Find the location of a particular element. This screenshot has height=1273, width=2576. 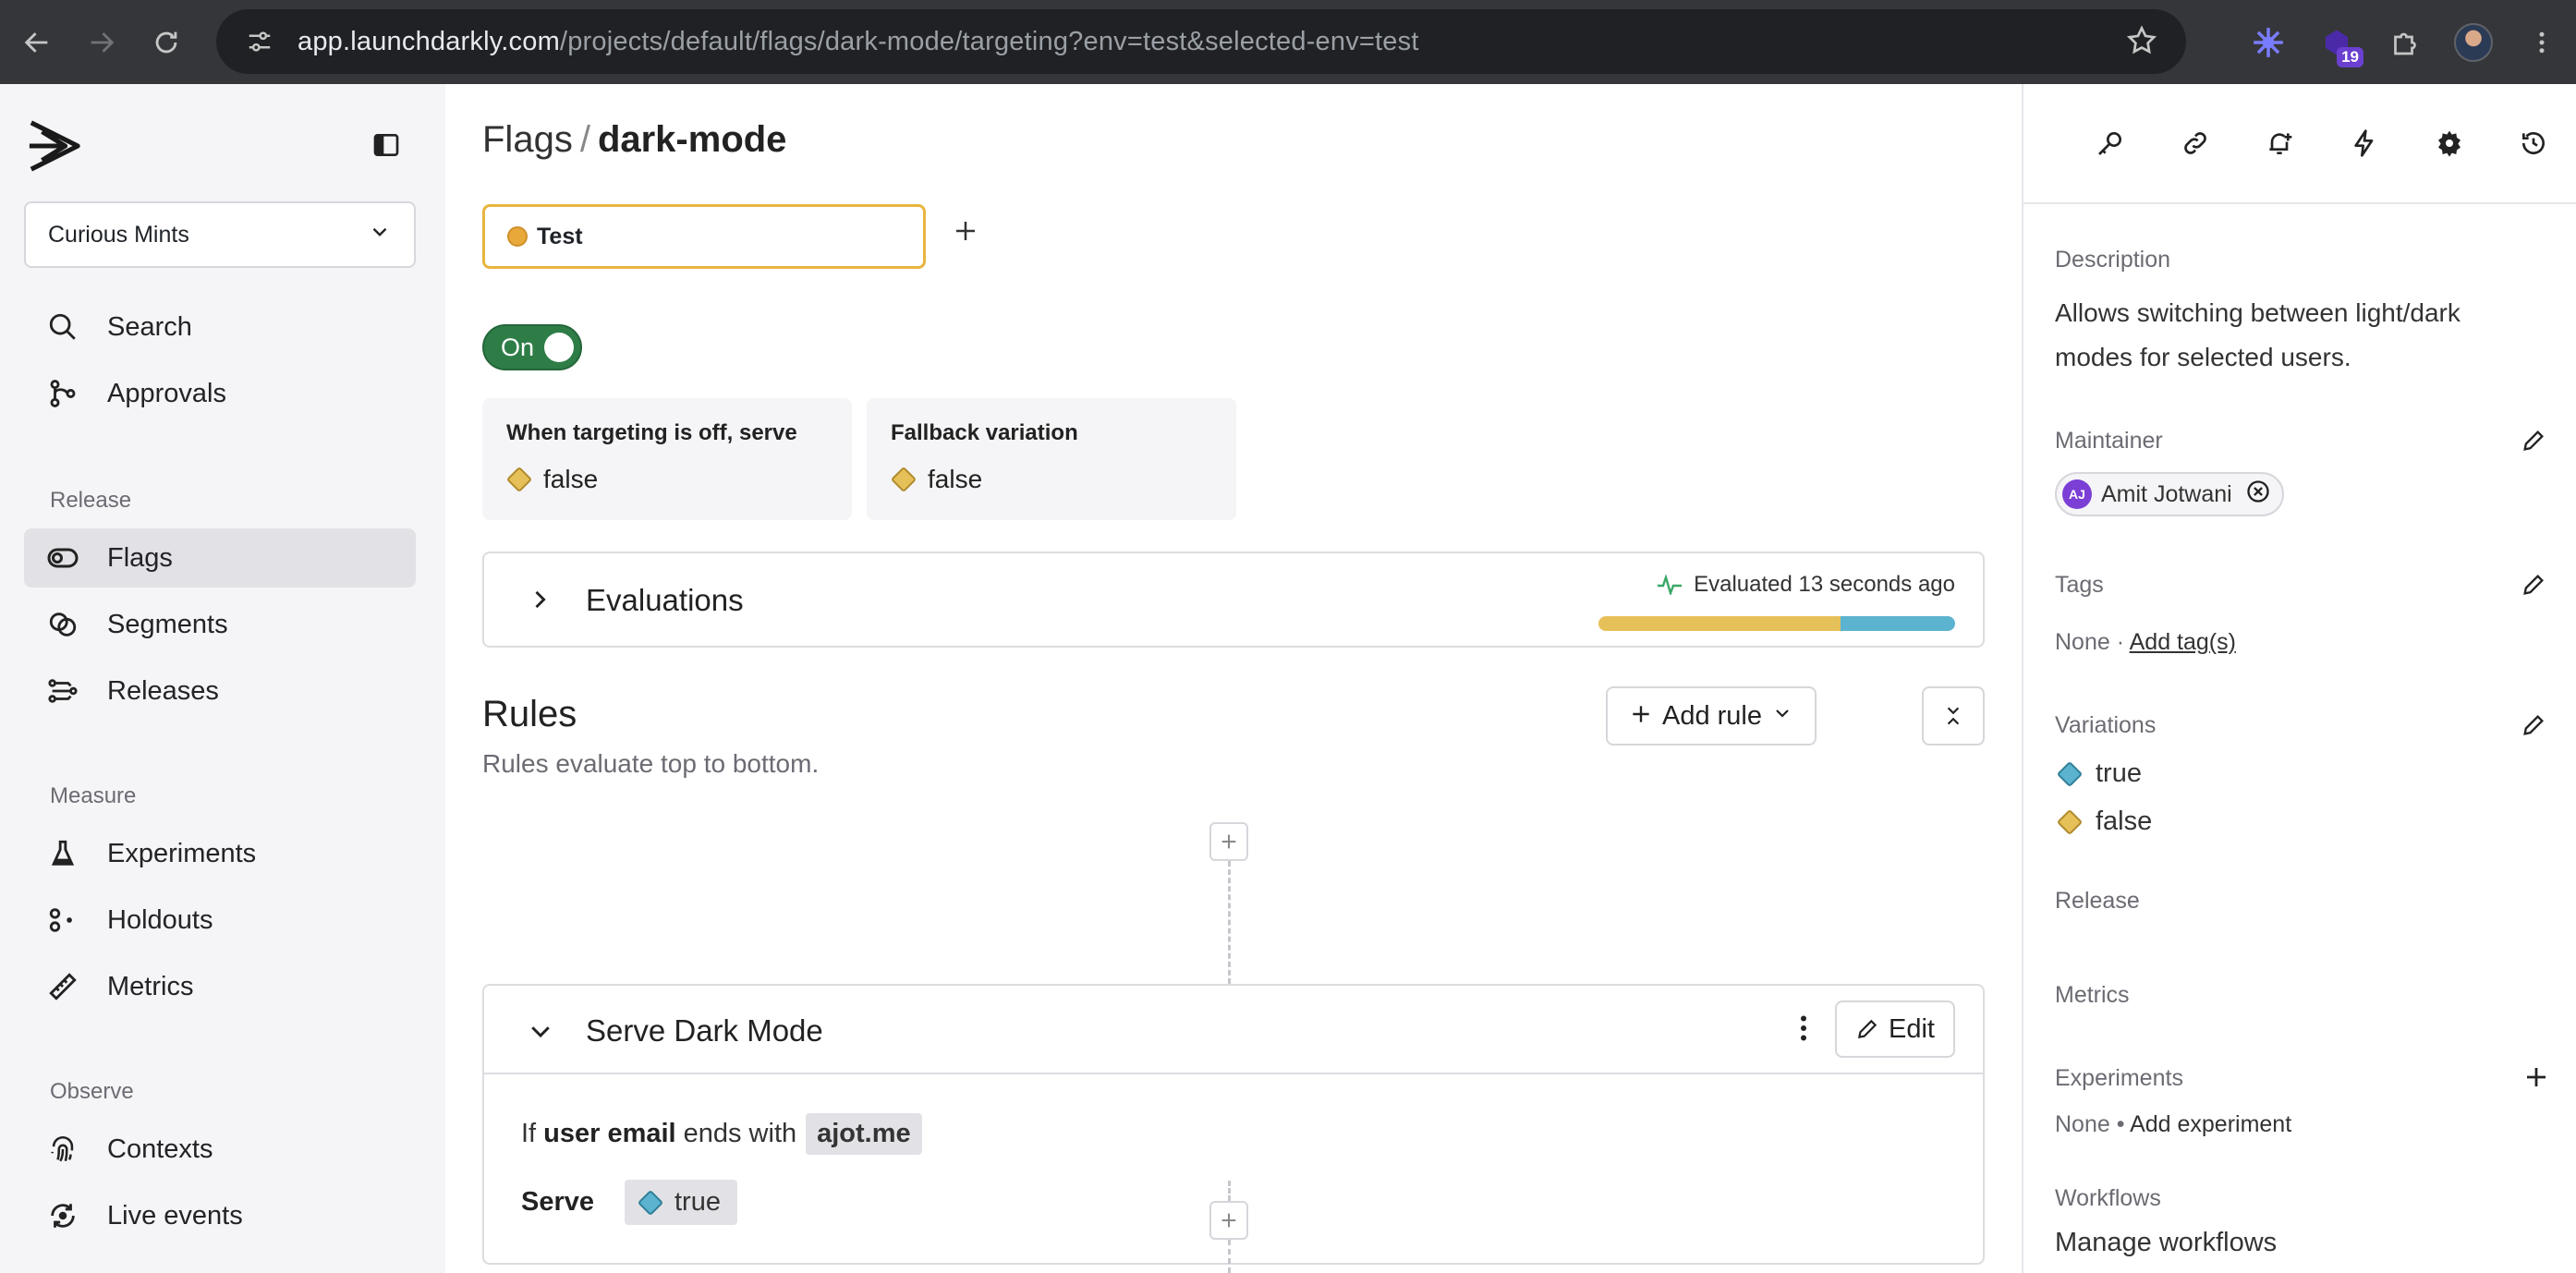

launchdarkly-logo-icon is located at coordinates (54, 148).